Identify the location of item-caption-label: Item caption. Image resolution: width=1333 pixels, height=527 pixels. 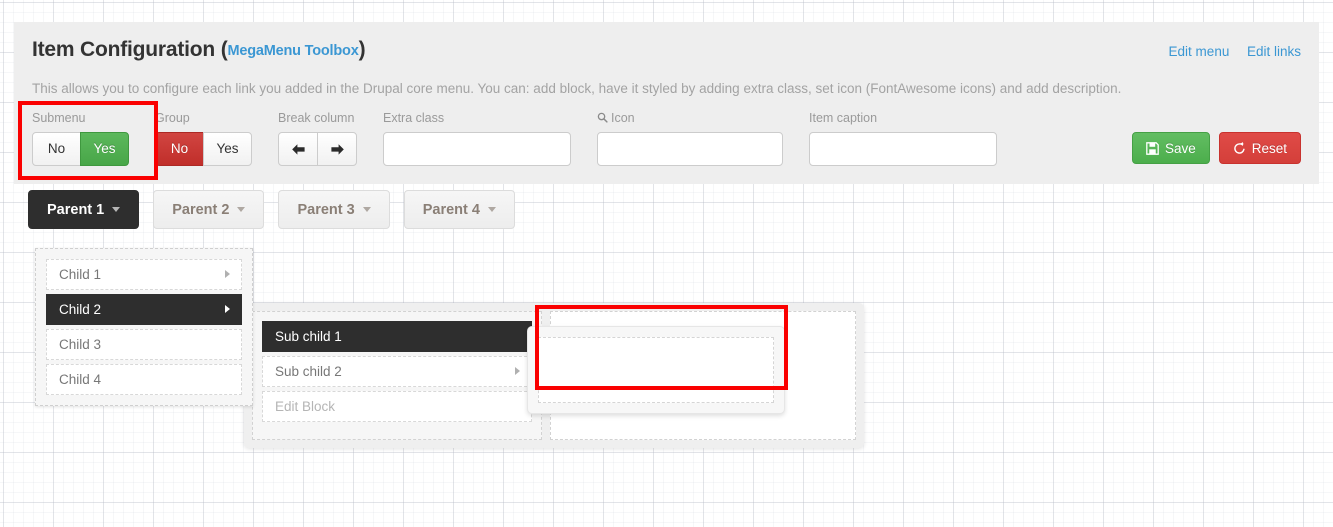
(843, 118).